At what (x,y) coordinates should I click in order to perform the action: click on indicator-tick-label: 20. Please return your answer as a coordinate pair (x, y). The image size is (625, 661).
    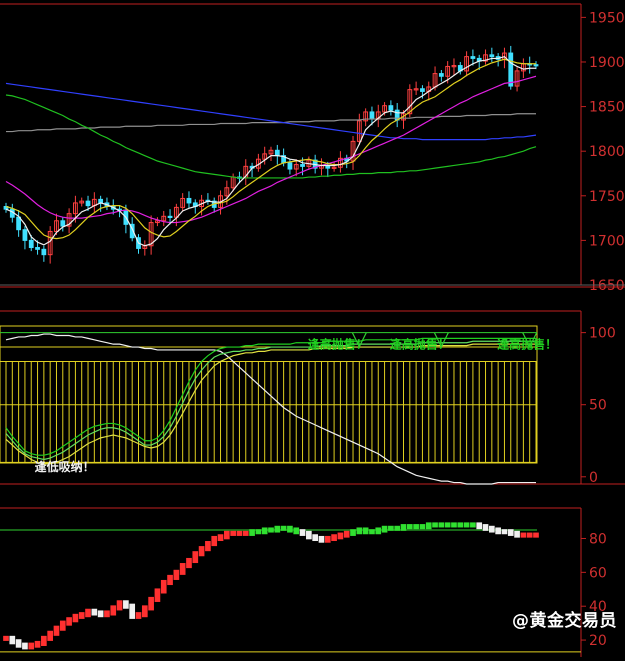
    Looking at the image, I should click on (598, 641).